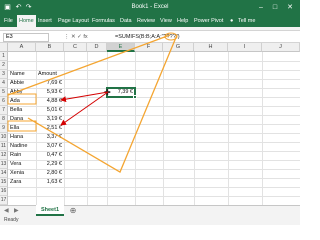 Image resolution: width=320 pixels, height=240 pixels. What do you see at coordinates (205, 37) in the screenshot?
I see `formula-input: =SUMIFS(B:B;A:A;"????")` at bounding box center [205, 37].